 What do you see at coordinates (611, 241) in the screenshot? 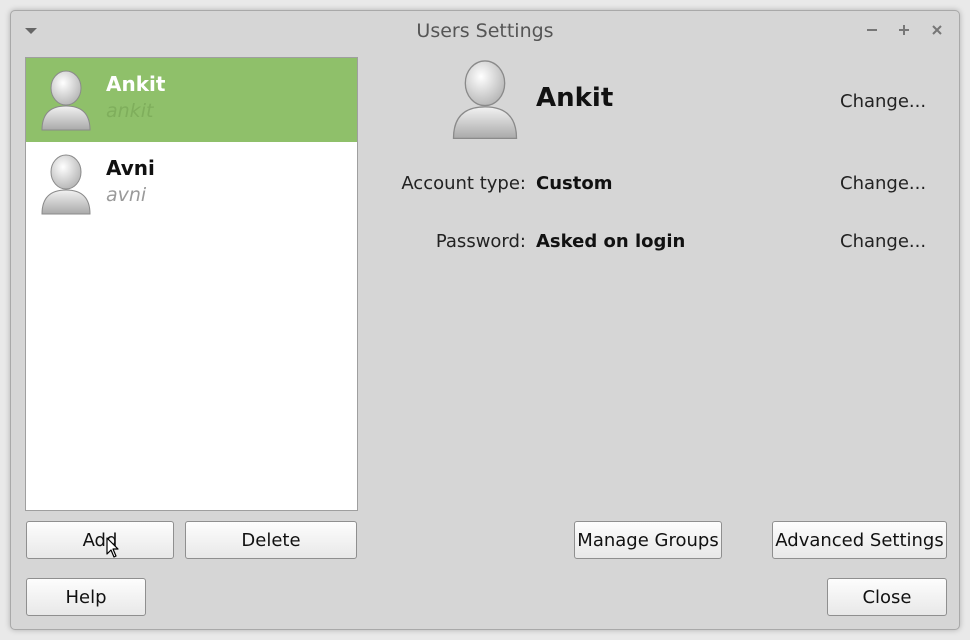
I see `password-value: Asked on login` at bounding box center [611, 241].